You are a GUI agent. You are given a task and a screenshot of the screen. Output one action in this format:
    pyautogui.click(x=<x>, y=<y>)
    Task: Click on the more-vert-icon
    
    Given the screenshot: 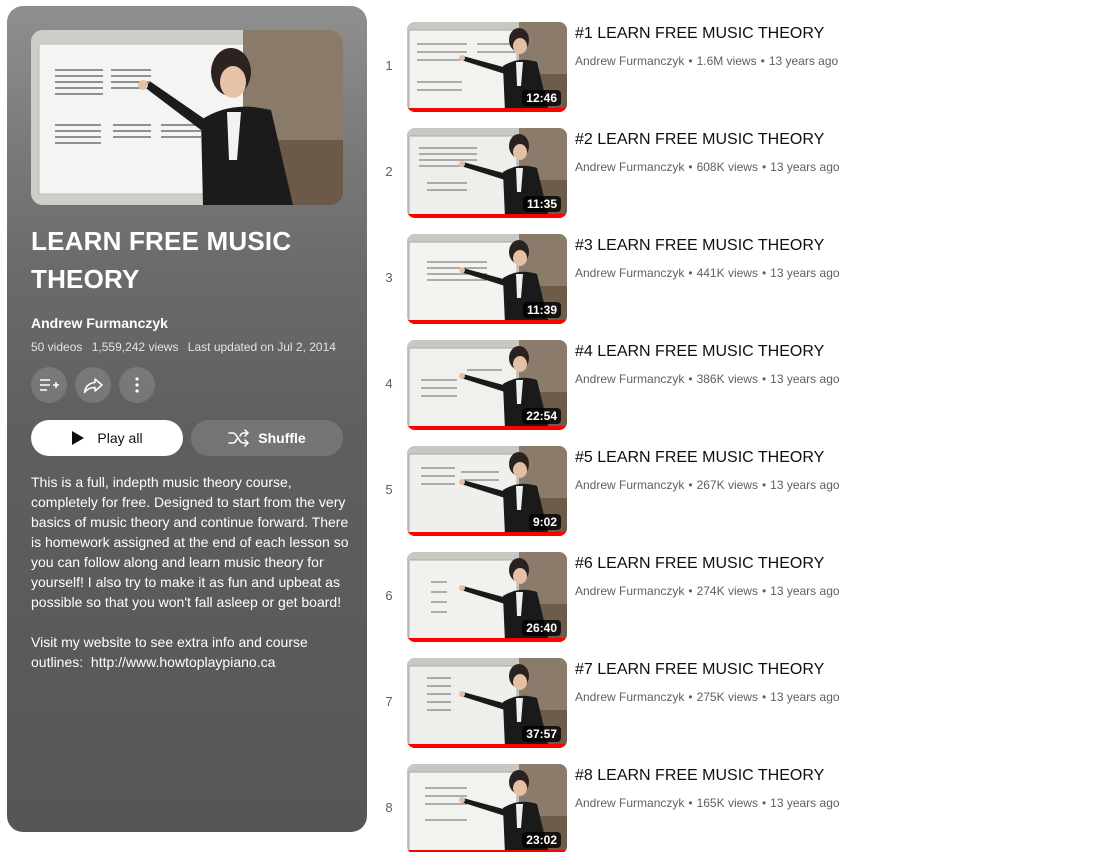 What is the action you would take?
    pyautogui.click(x=137, y=385)
    